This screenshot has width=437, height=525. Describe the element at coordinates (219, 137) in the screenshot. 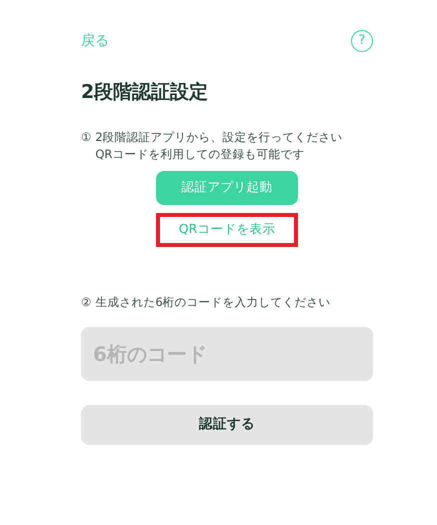

I see `instruction-text: 2段階認証アプリから、設定を行ってください` at that location.